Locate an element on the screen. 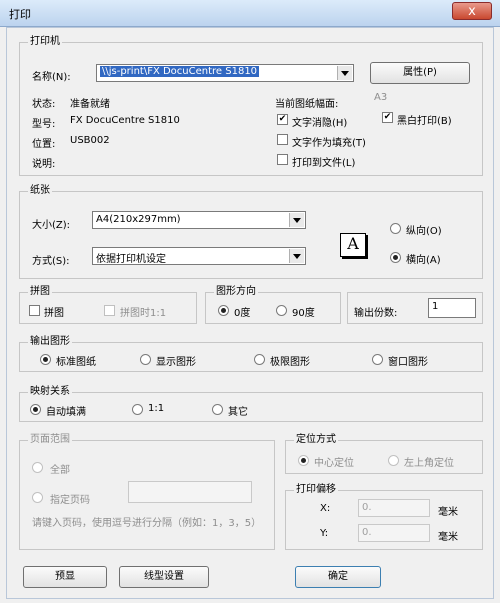 Image resolution: width=500 pixels, height=603 pixels. landscape-label: 横向(A) is located at coordinates (423, 260).